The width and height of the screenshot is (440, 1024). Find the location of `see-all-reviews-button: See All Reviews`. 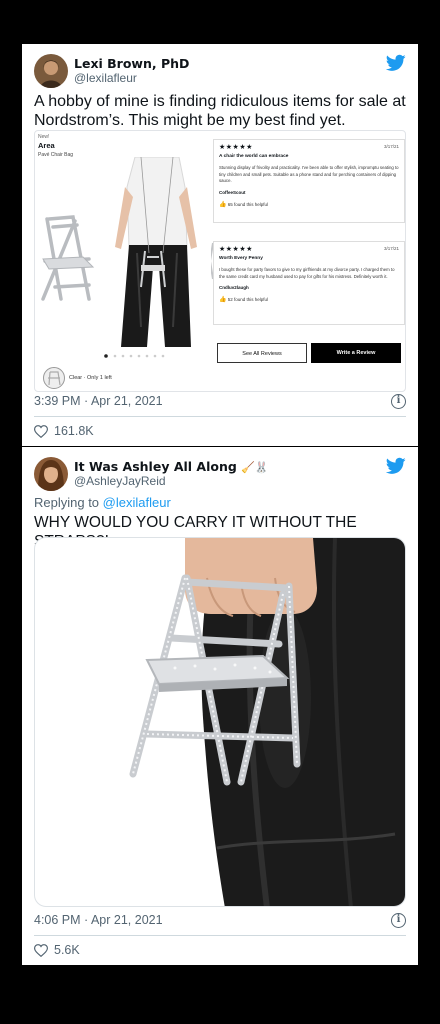

see-all-reviews-button: See All Reviews is located at coordinates (262, 353).